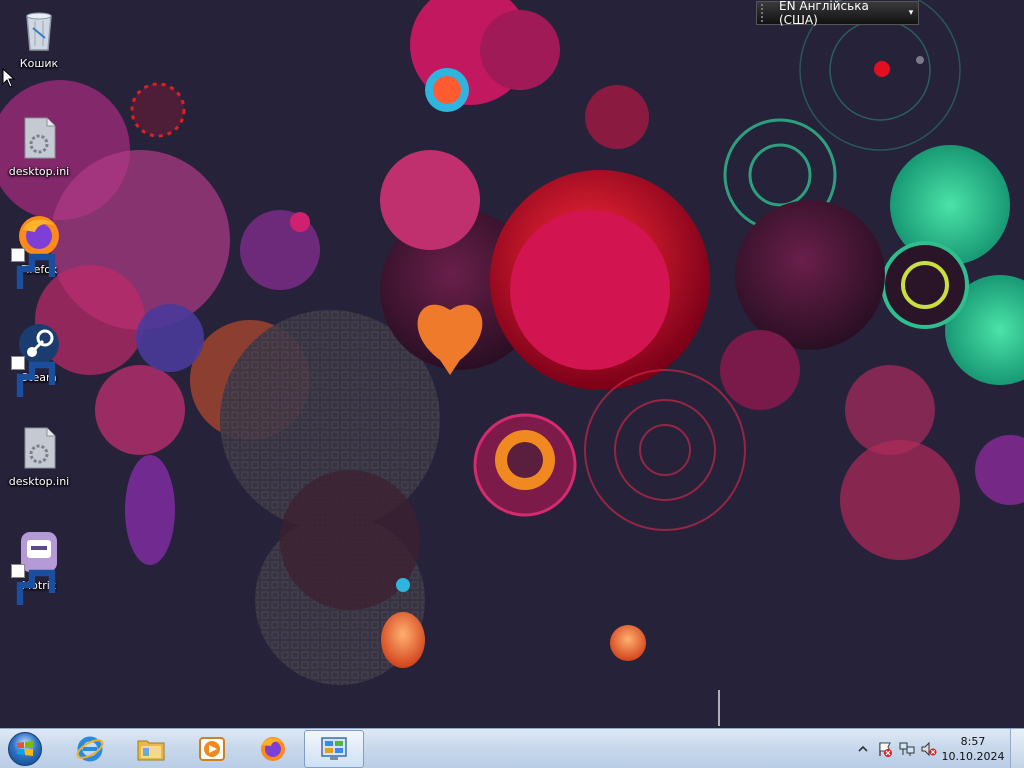  I want to click on steam-icon, so click(37, 358).